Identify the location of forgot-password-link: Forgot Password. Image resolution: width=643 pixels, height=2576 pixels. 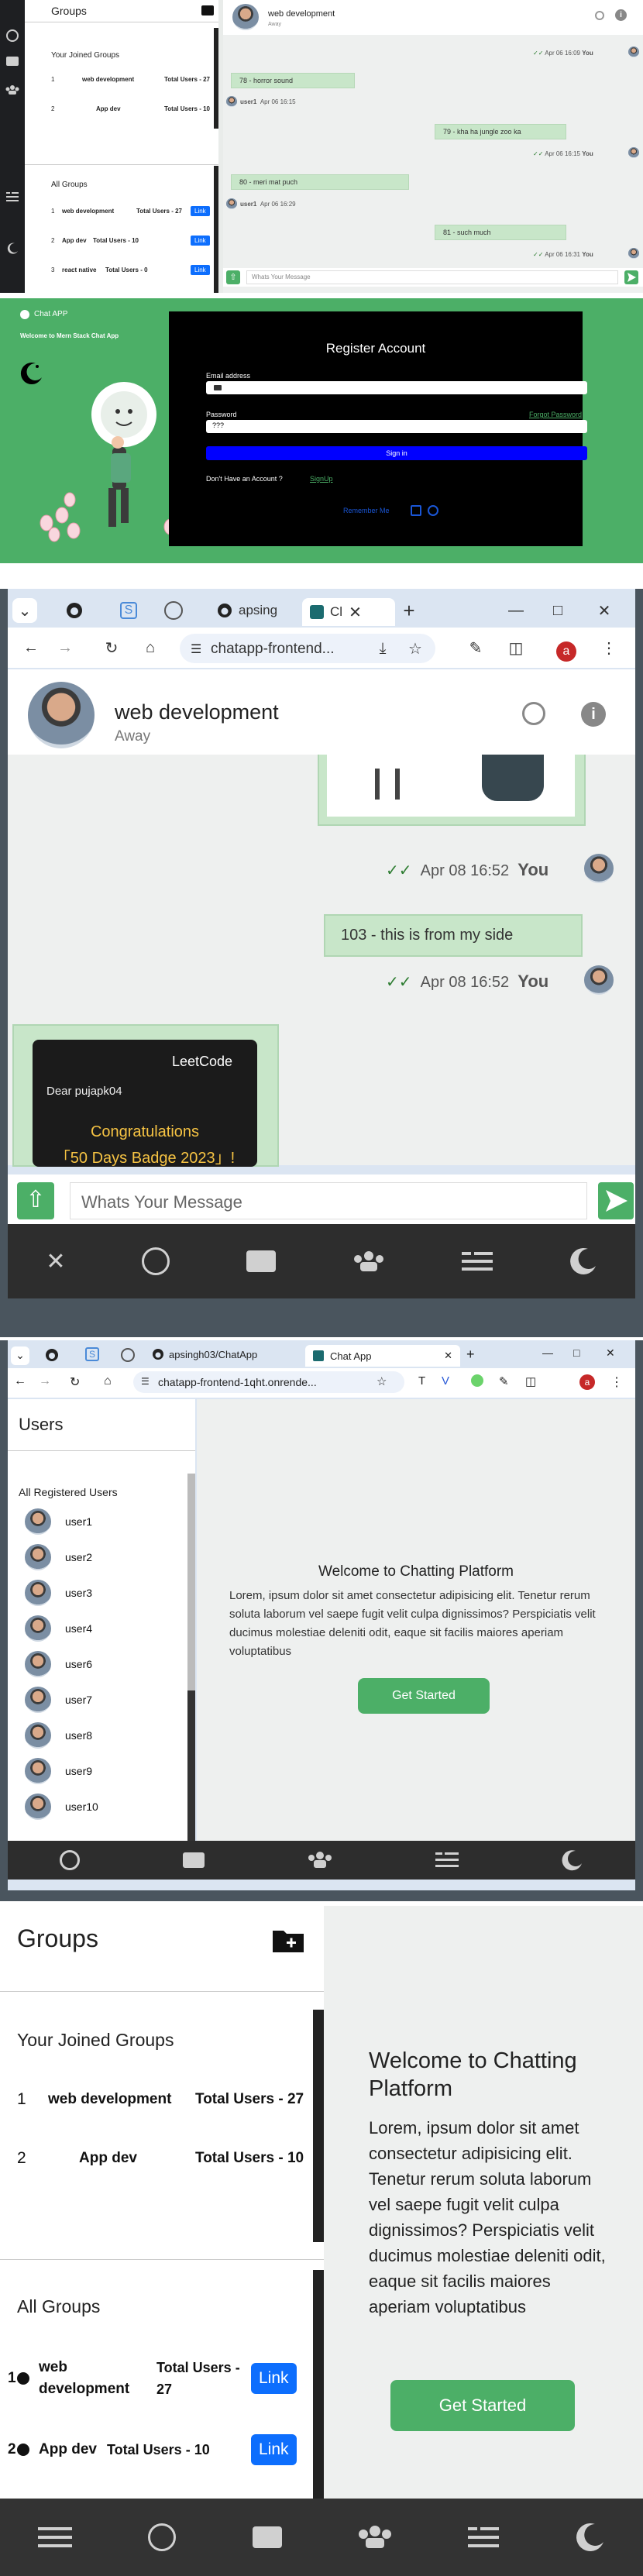
(555, 414).